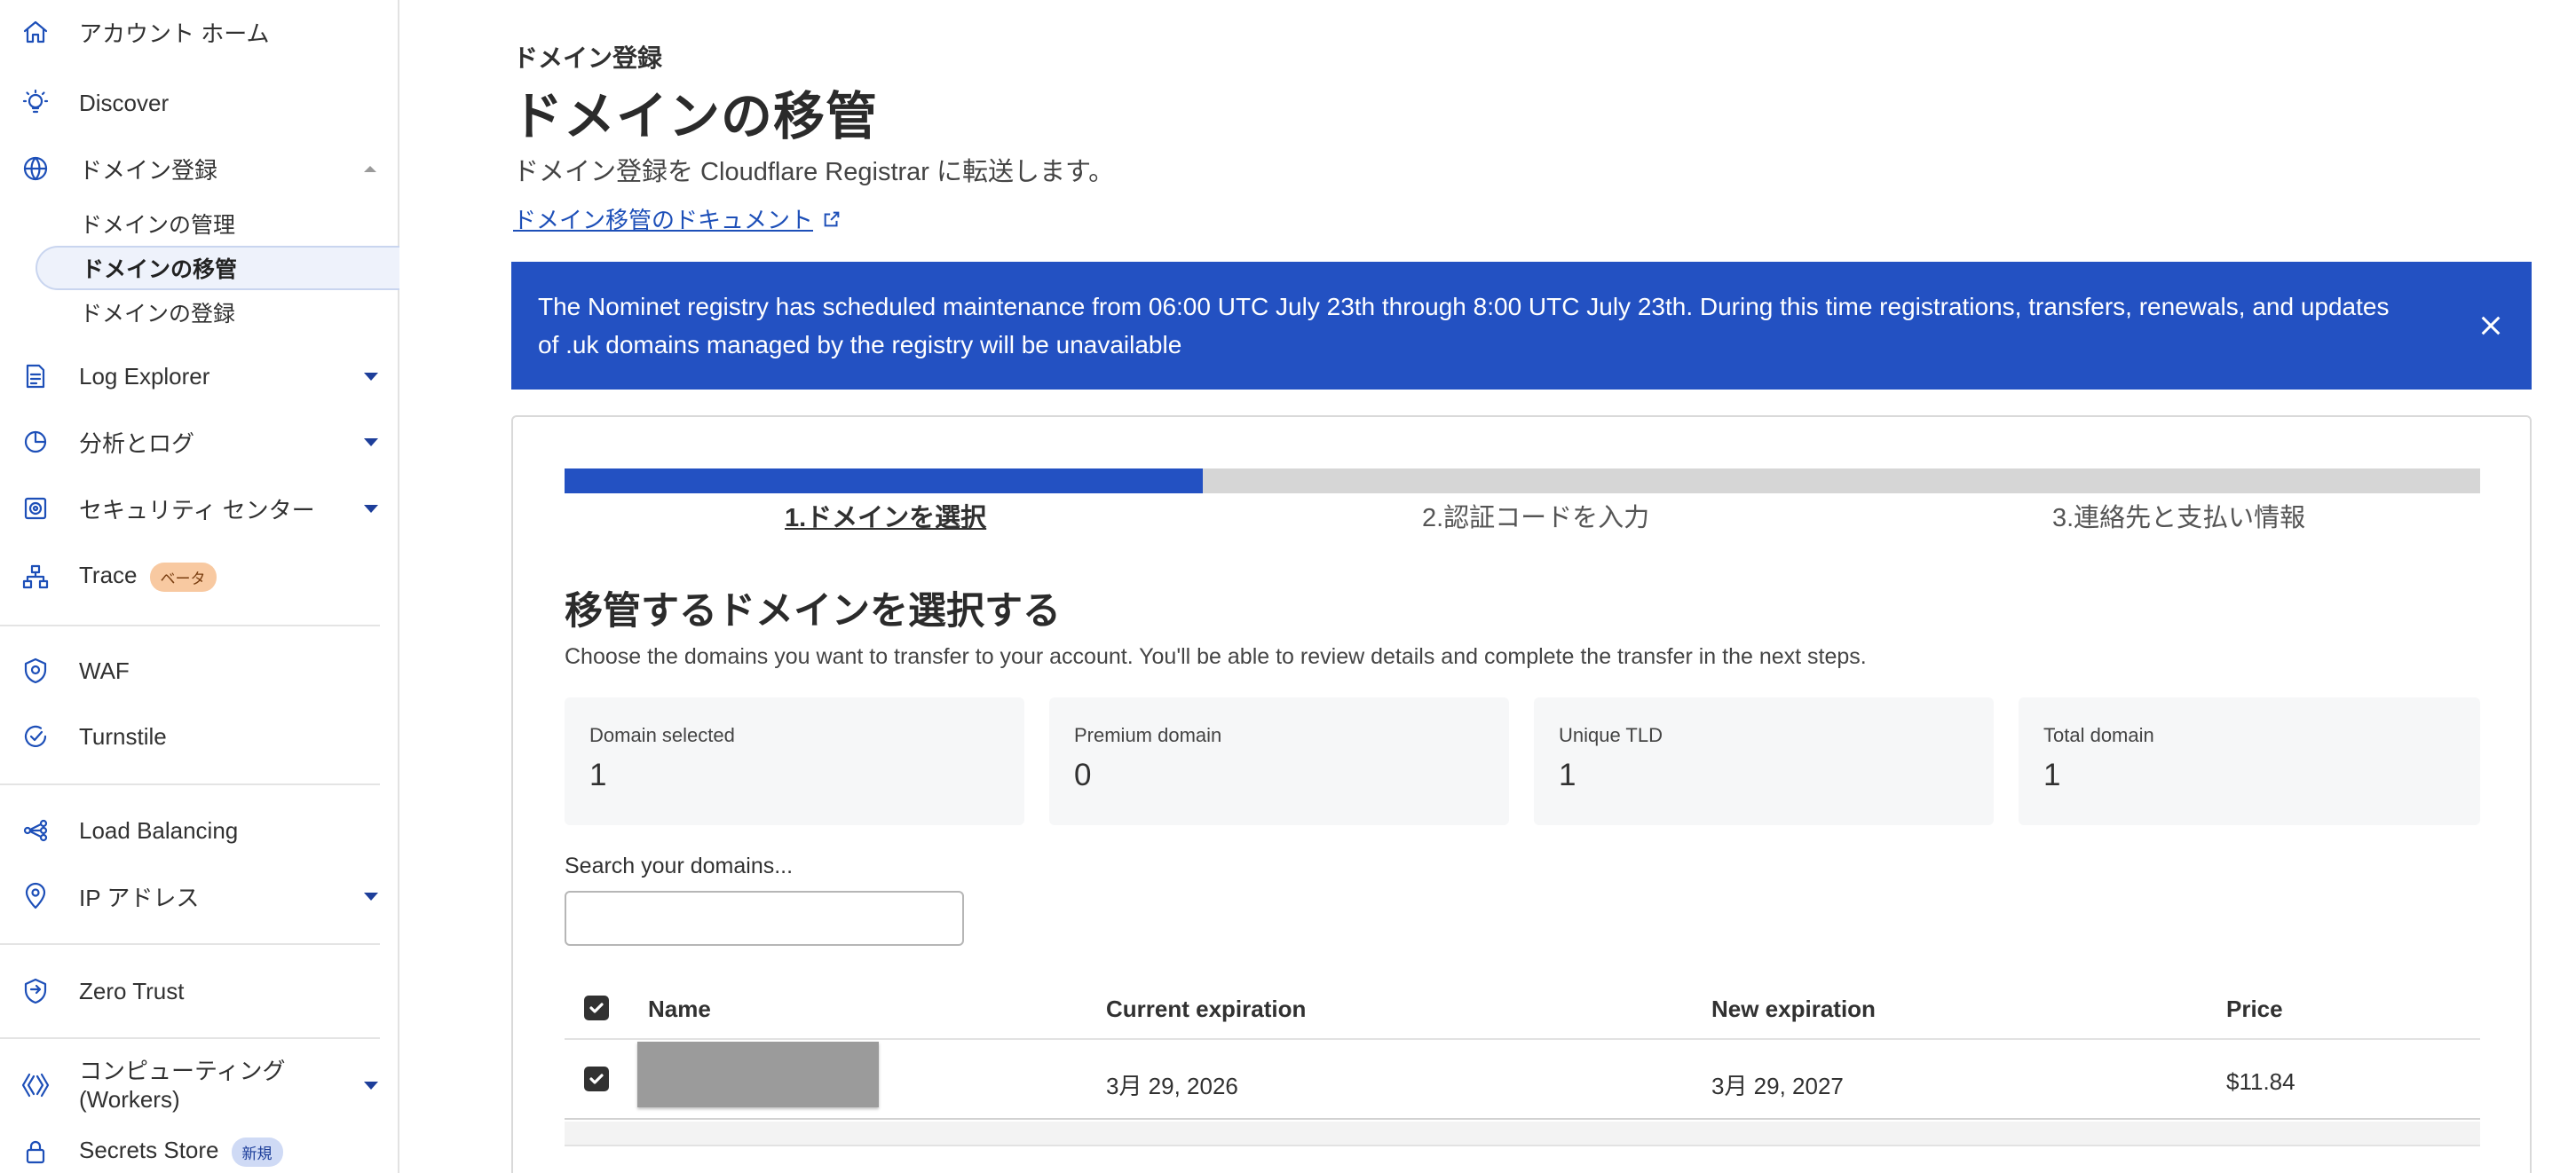 The height and width of the screenshot is (1173, 2576). I want to click on sidebar-item-label: Zero Trust, so click(132, 990).